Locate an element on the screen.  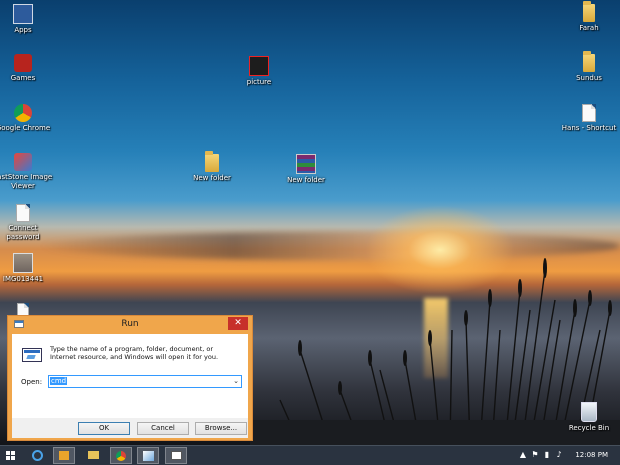
desktop-icon-sundus: Sundus is located at coordinates (589, 67).